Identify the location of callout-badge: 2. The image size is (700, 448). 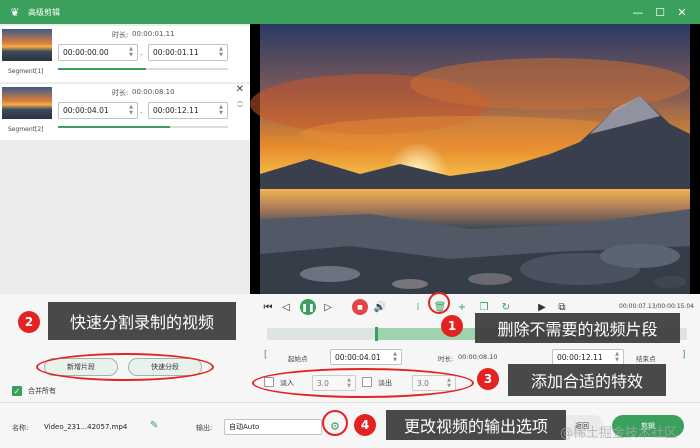
(29, 322).